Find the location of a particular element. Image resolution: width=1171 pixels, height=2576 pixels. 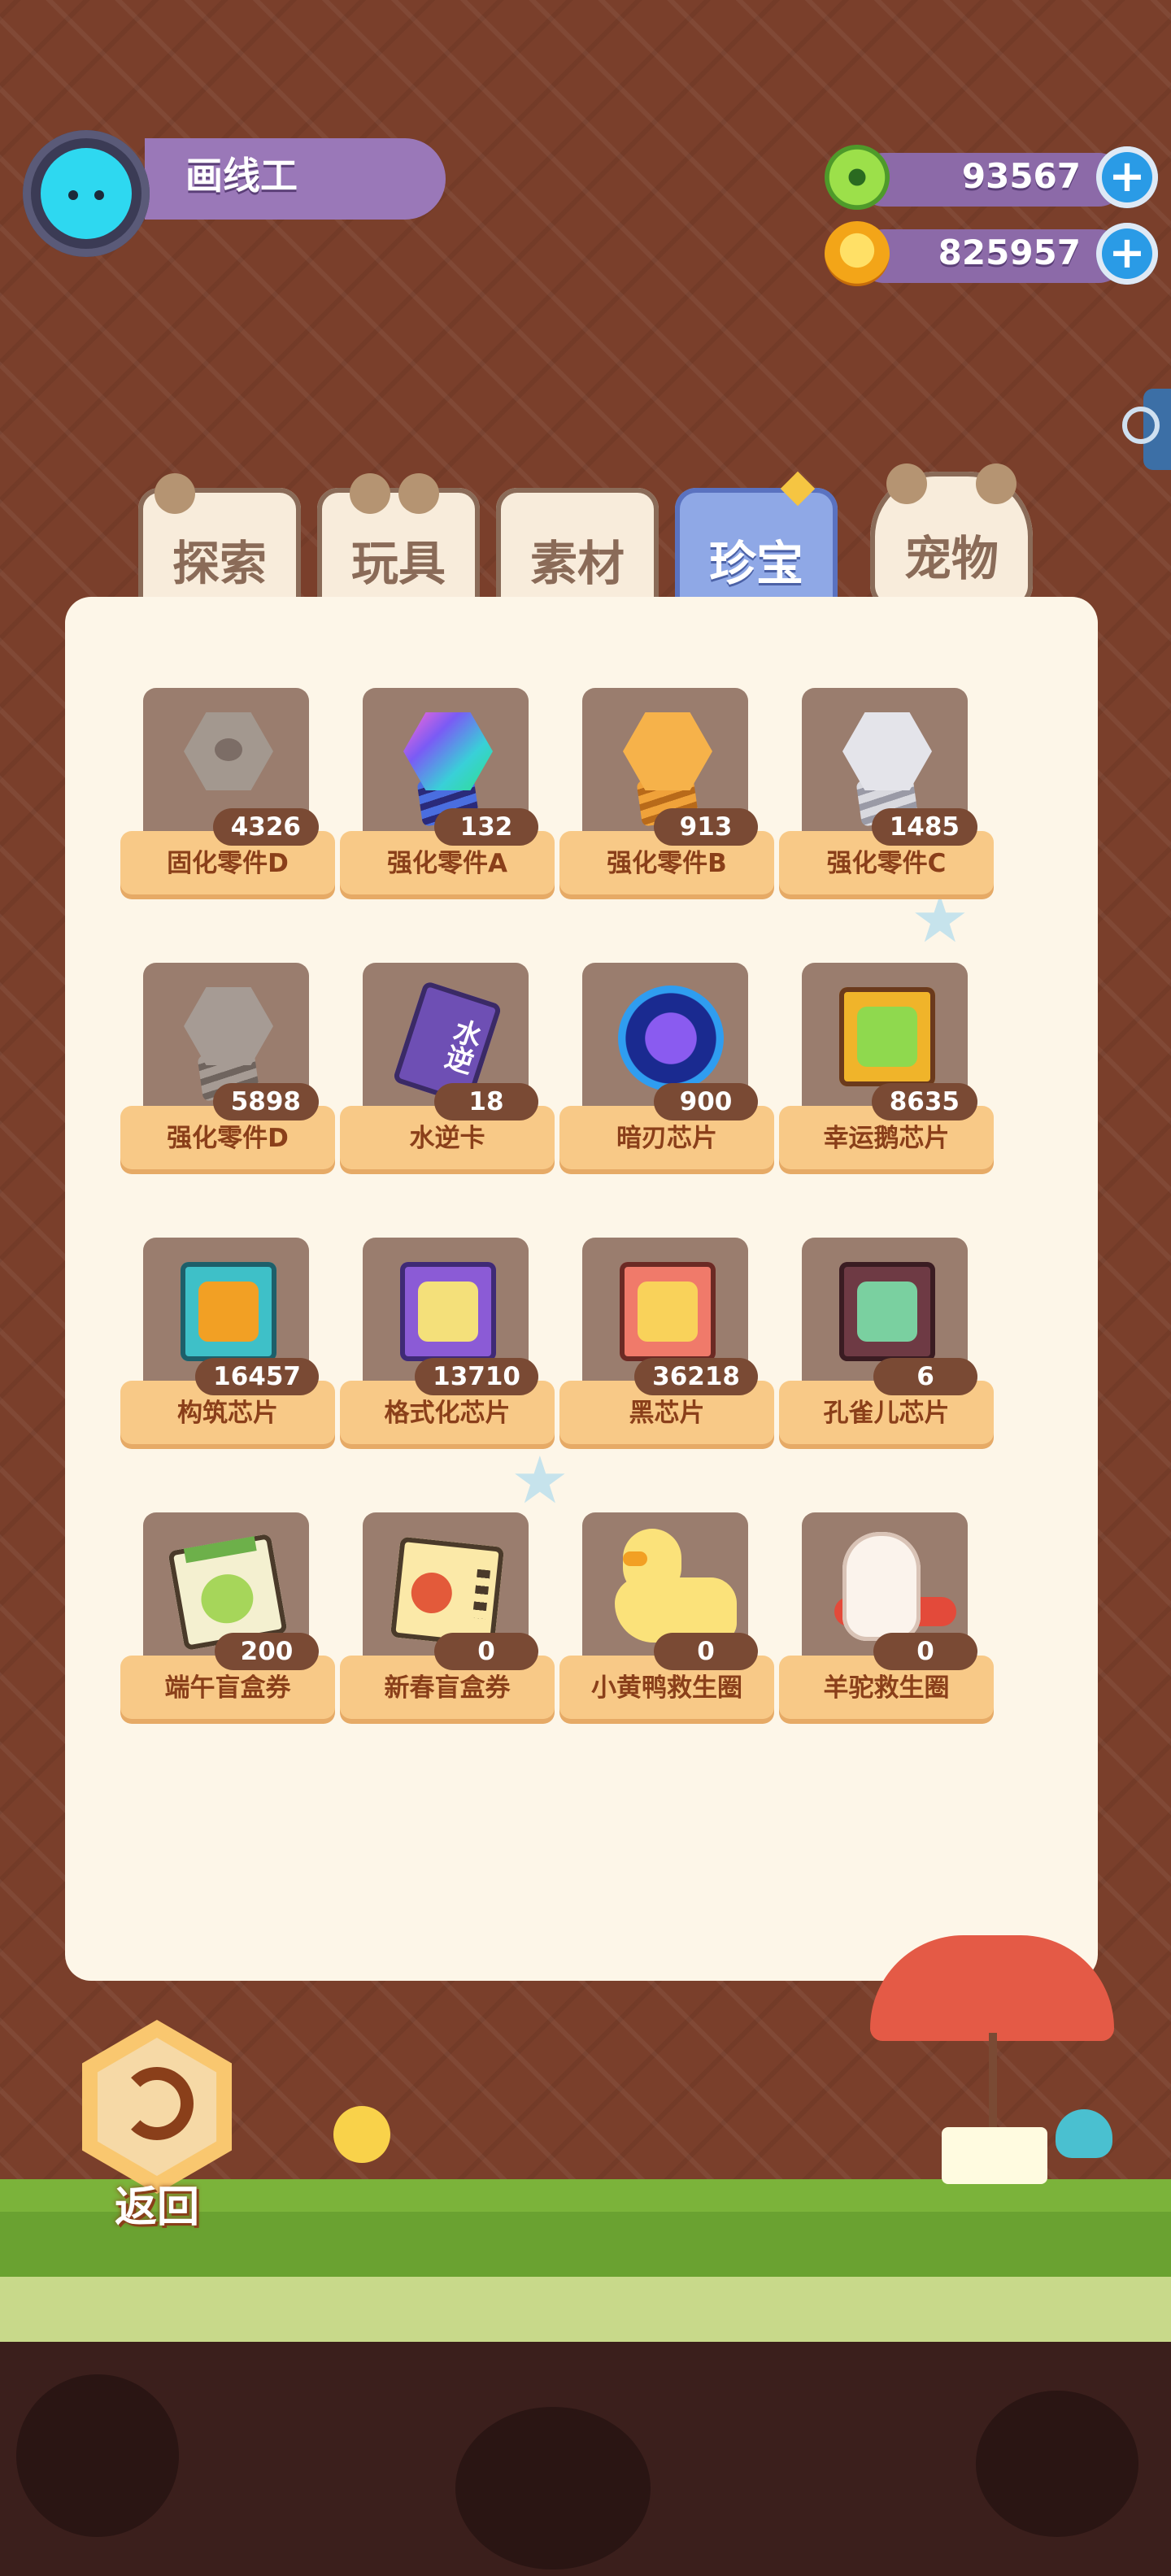

item-count: 13710 is located at coordinates (477, 1377).